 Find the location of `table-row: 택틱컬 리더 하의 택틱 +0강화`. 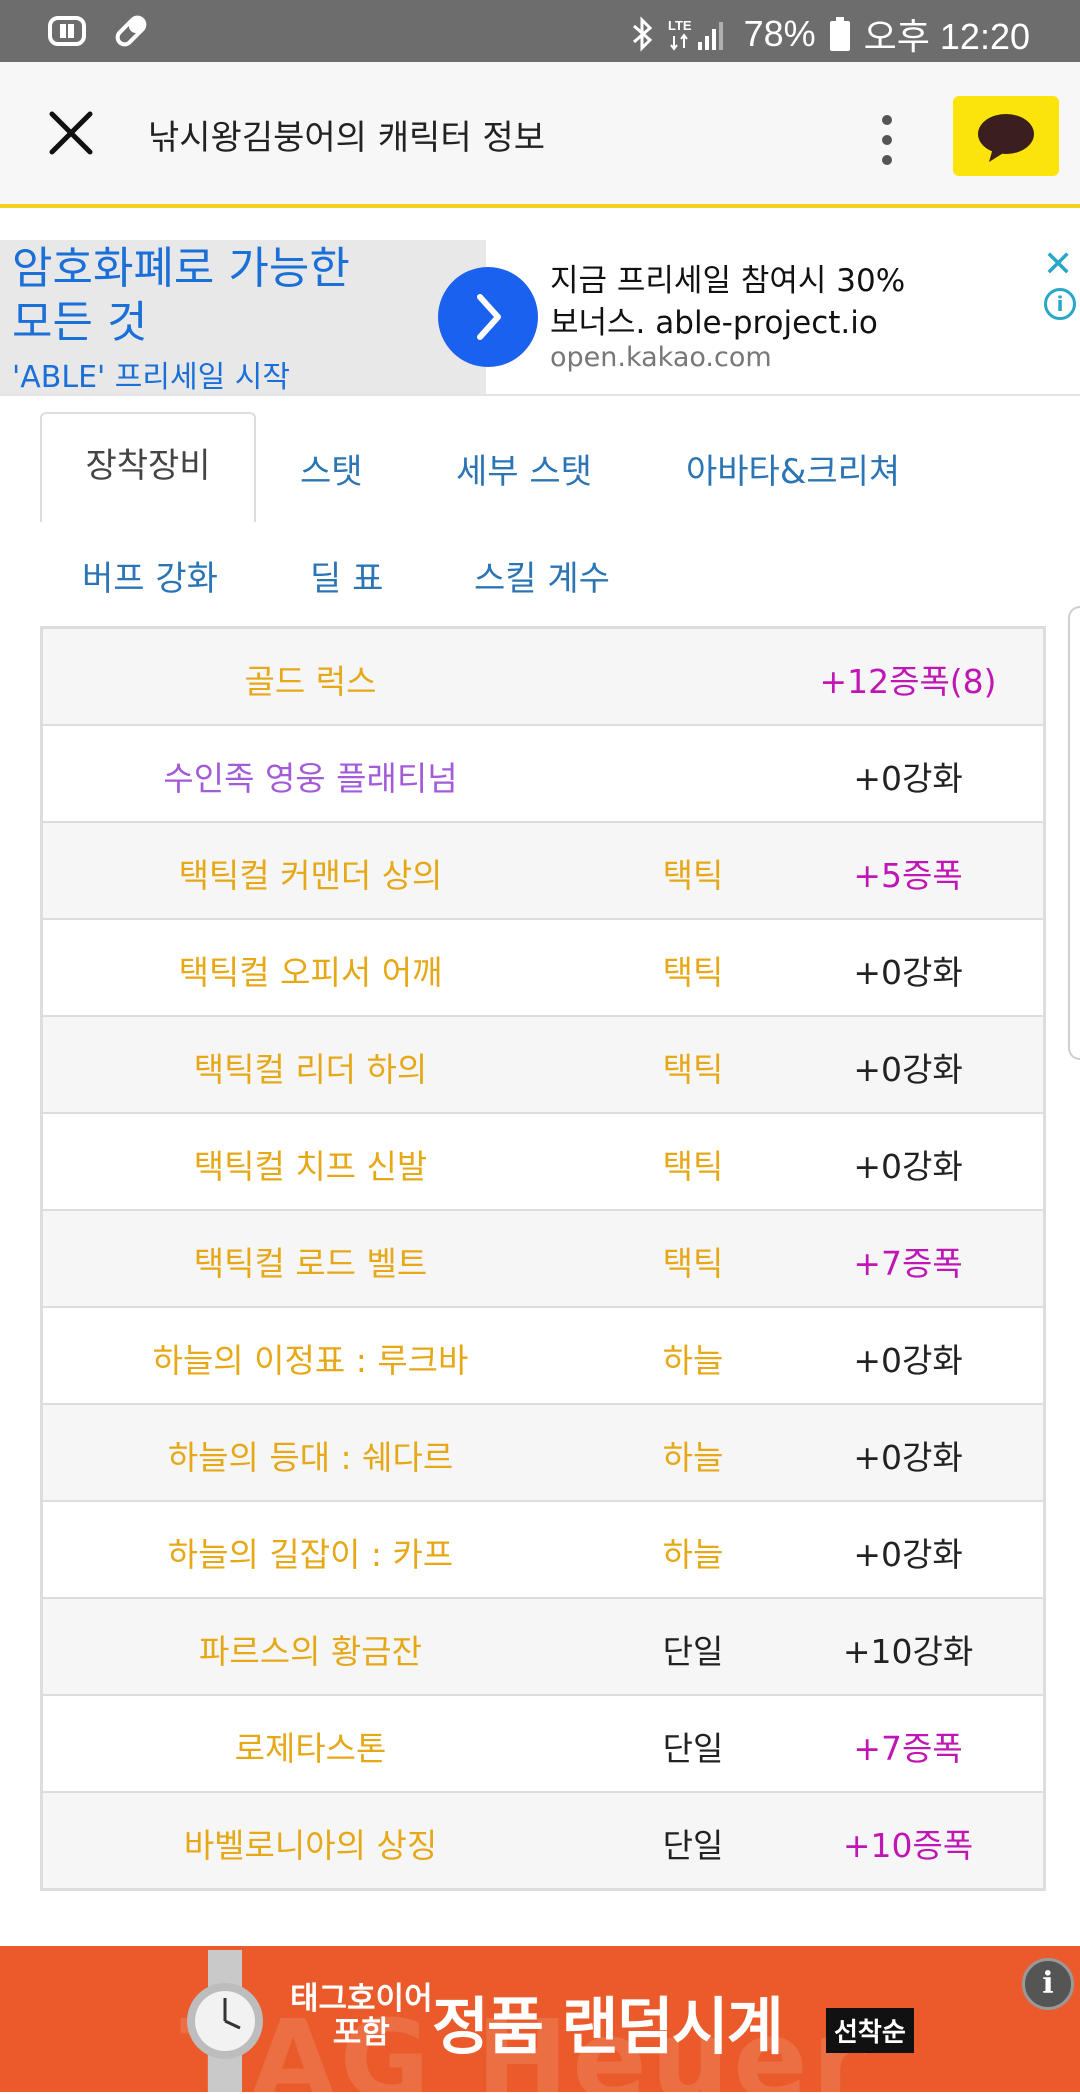

table-row: 택틱컬 리더 하의 택틱 +0강화 is located at coordinates (543, 1065).